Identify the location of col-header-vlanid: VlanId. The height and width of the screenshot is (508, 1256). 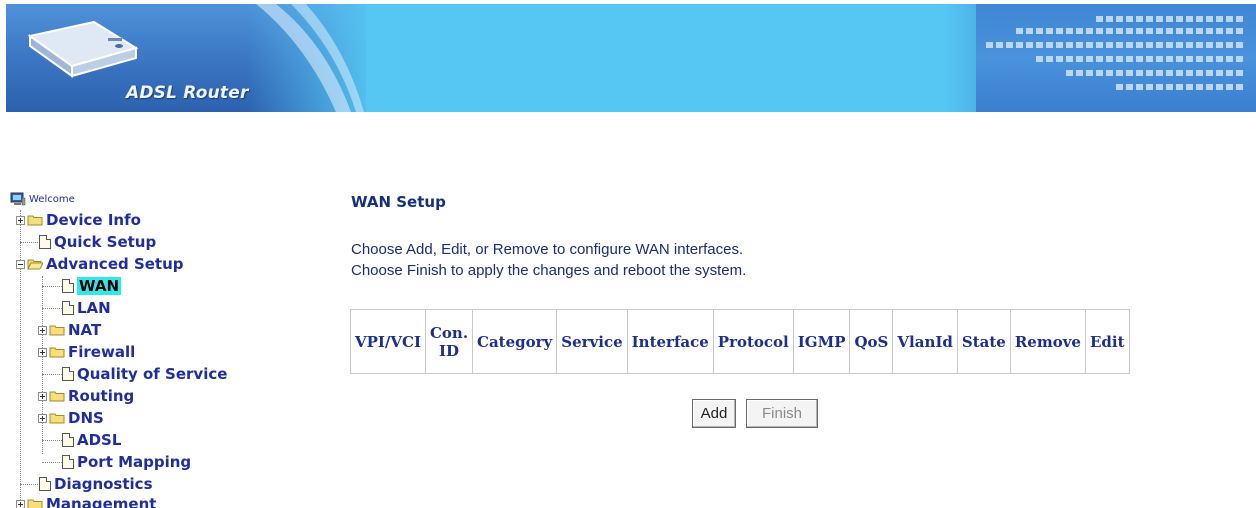
(925, 342).